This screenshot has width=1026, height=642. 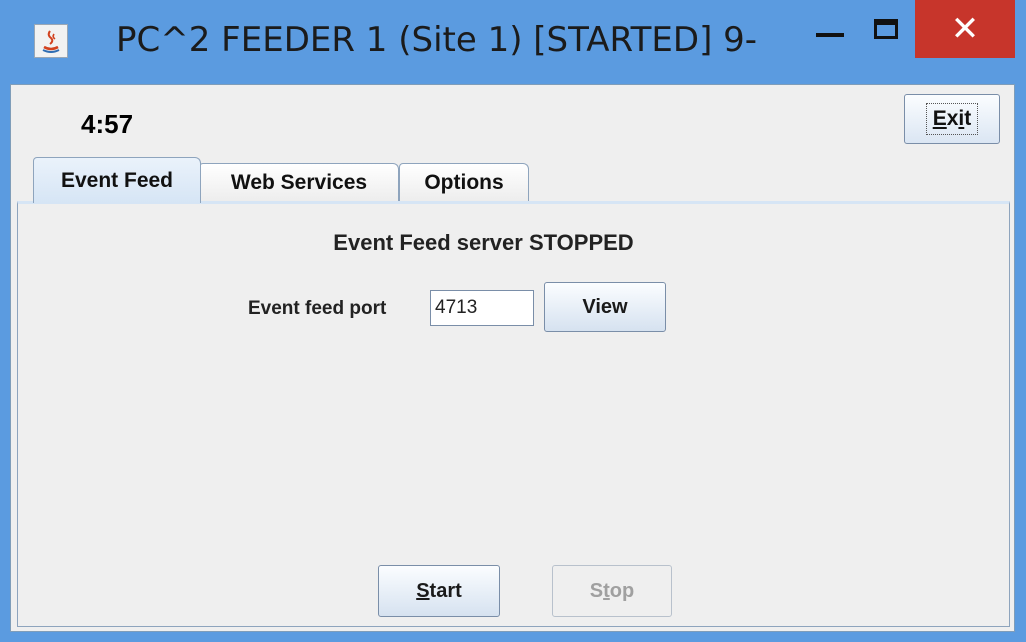 I want to click on stop-button-label: Stop, so click(x=612, y=590).